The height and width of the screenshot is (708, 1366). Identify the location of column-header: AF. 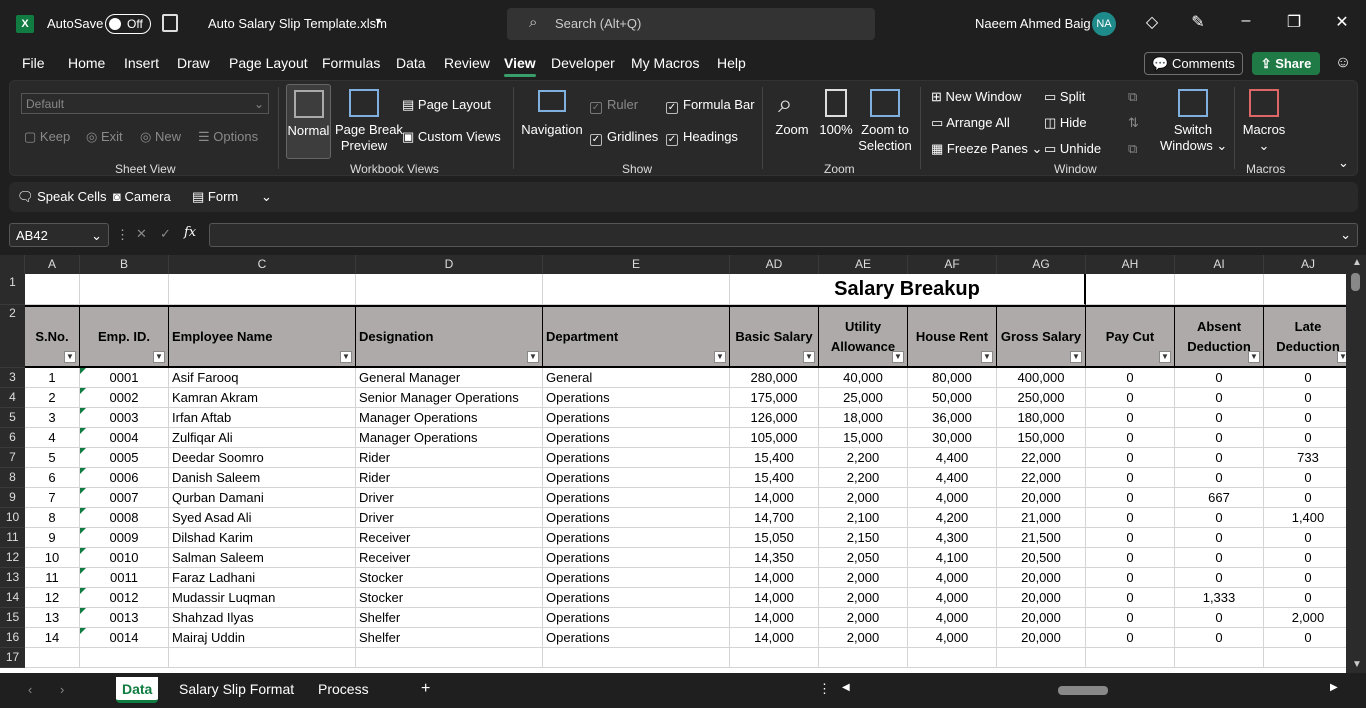
(952, 264).